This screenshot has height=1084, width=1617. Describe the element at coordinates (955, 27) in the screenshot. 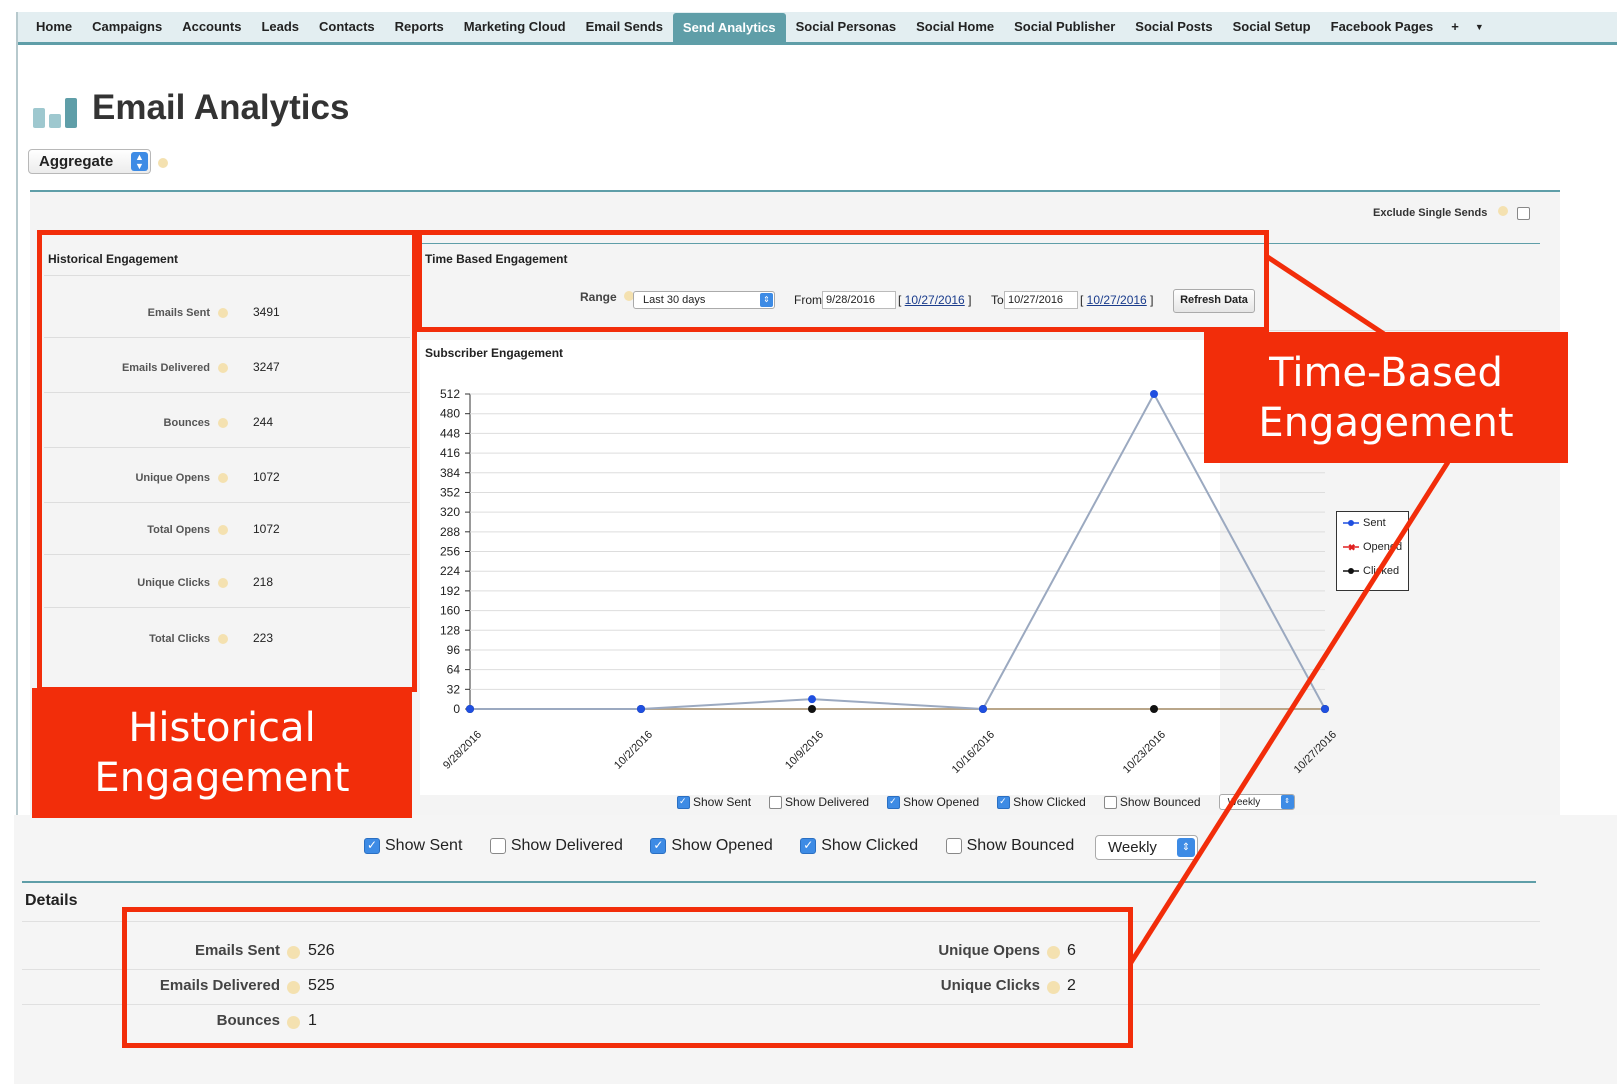

I see `tab-social-home: Social Home` at that location.